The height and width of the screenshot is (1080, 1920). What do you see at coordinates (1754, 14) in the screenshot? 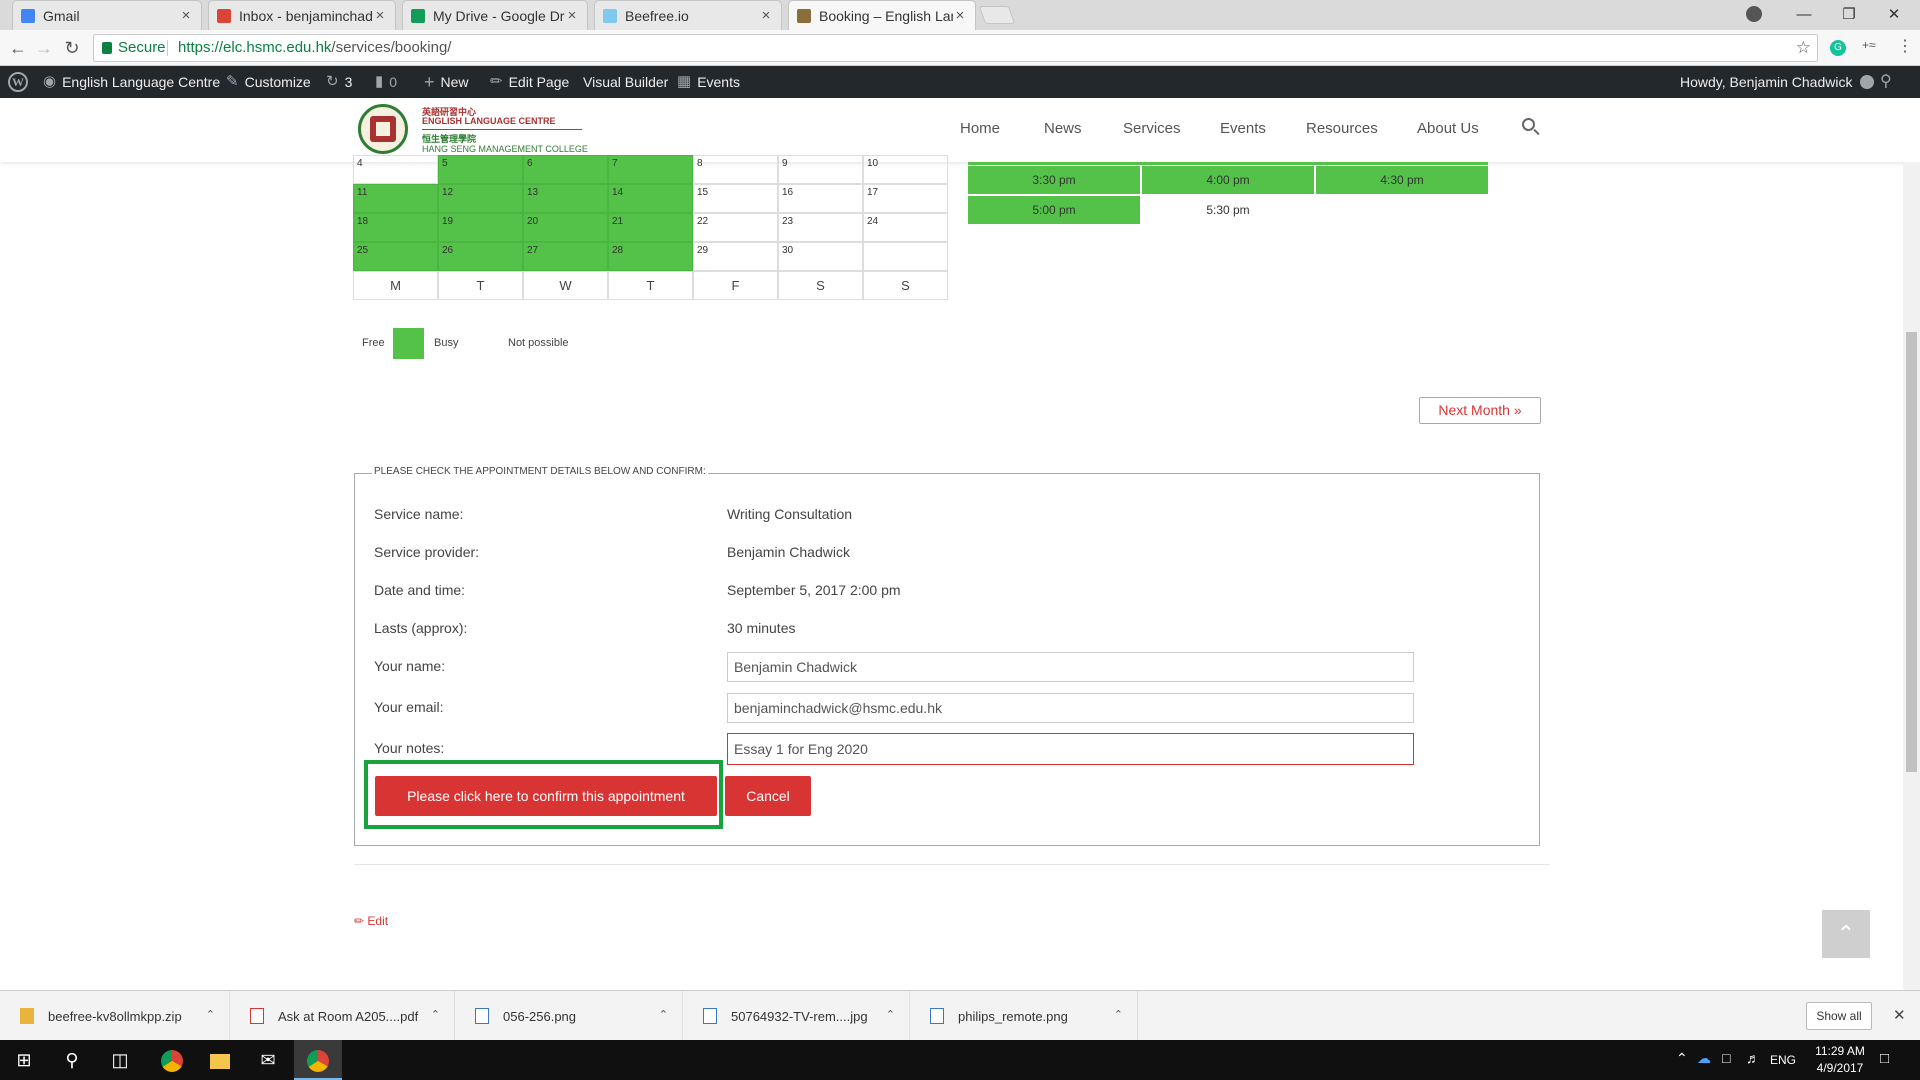
I see `profile-icon` at bounding box center [1754, 14].